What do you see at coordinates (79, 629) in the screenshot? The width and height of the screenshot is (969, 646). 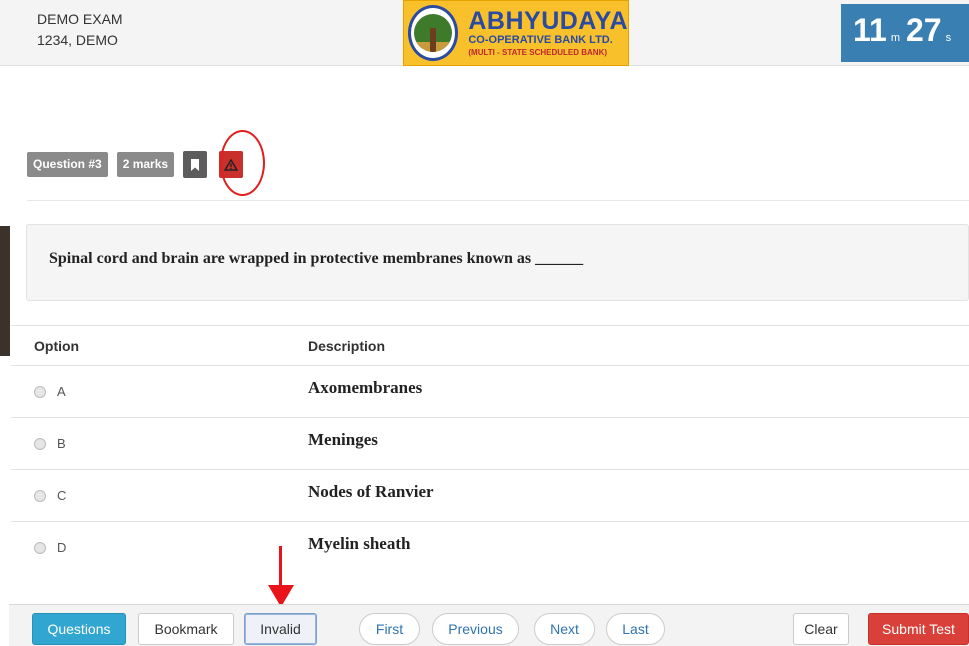 I see `questions-button: Questions` at bounding box center [79, 629].